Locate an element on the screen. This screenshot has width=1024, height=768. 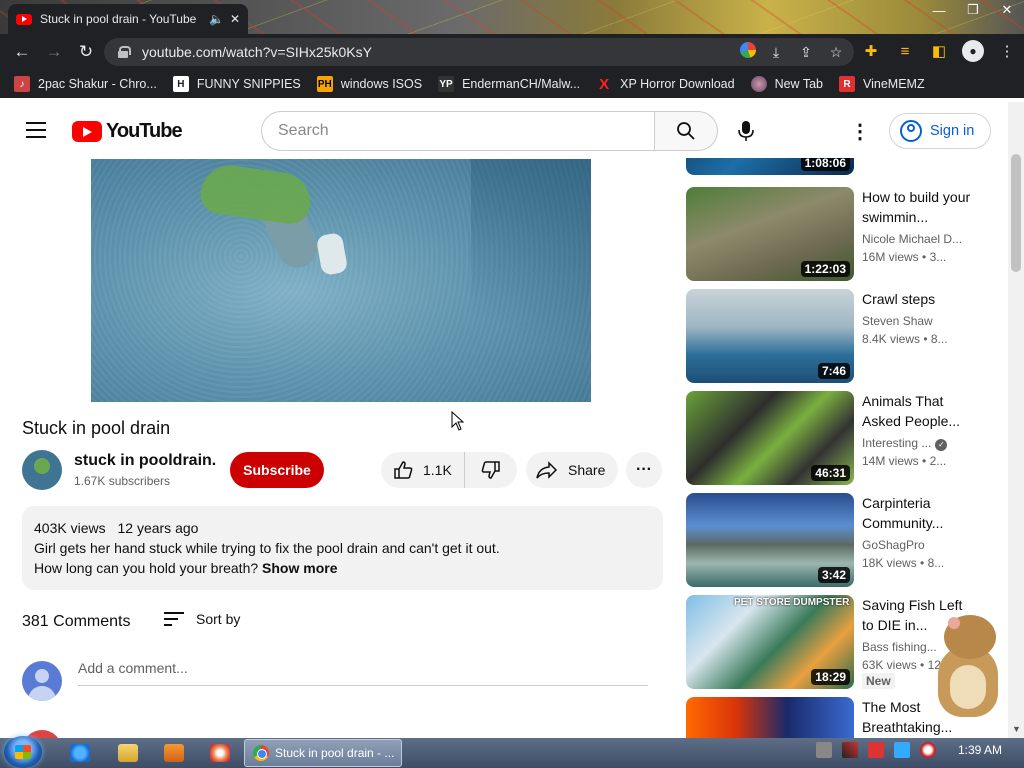
sign-in-button: Sign in is located at coordinates (940, 131).